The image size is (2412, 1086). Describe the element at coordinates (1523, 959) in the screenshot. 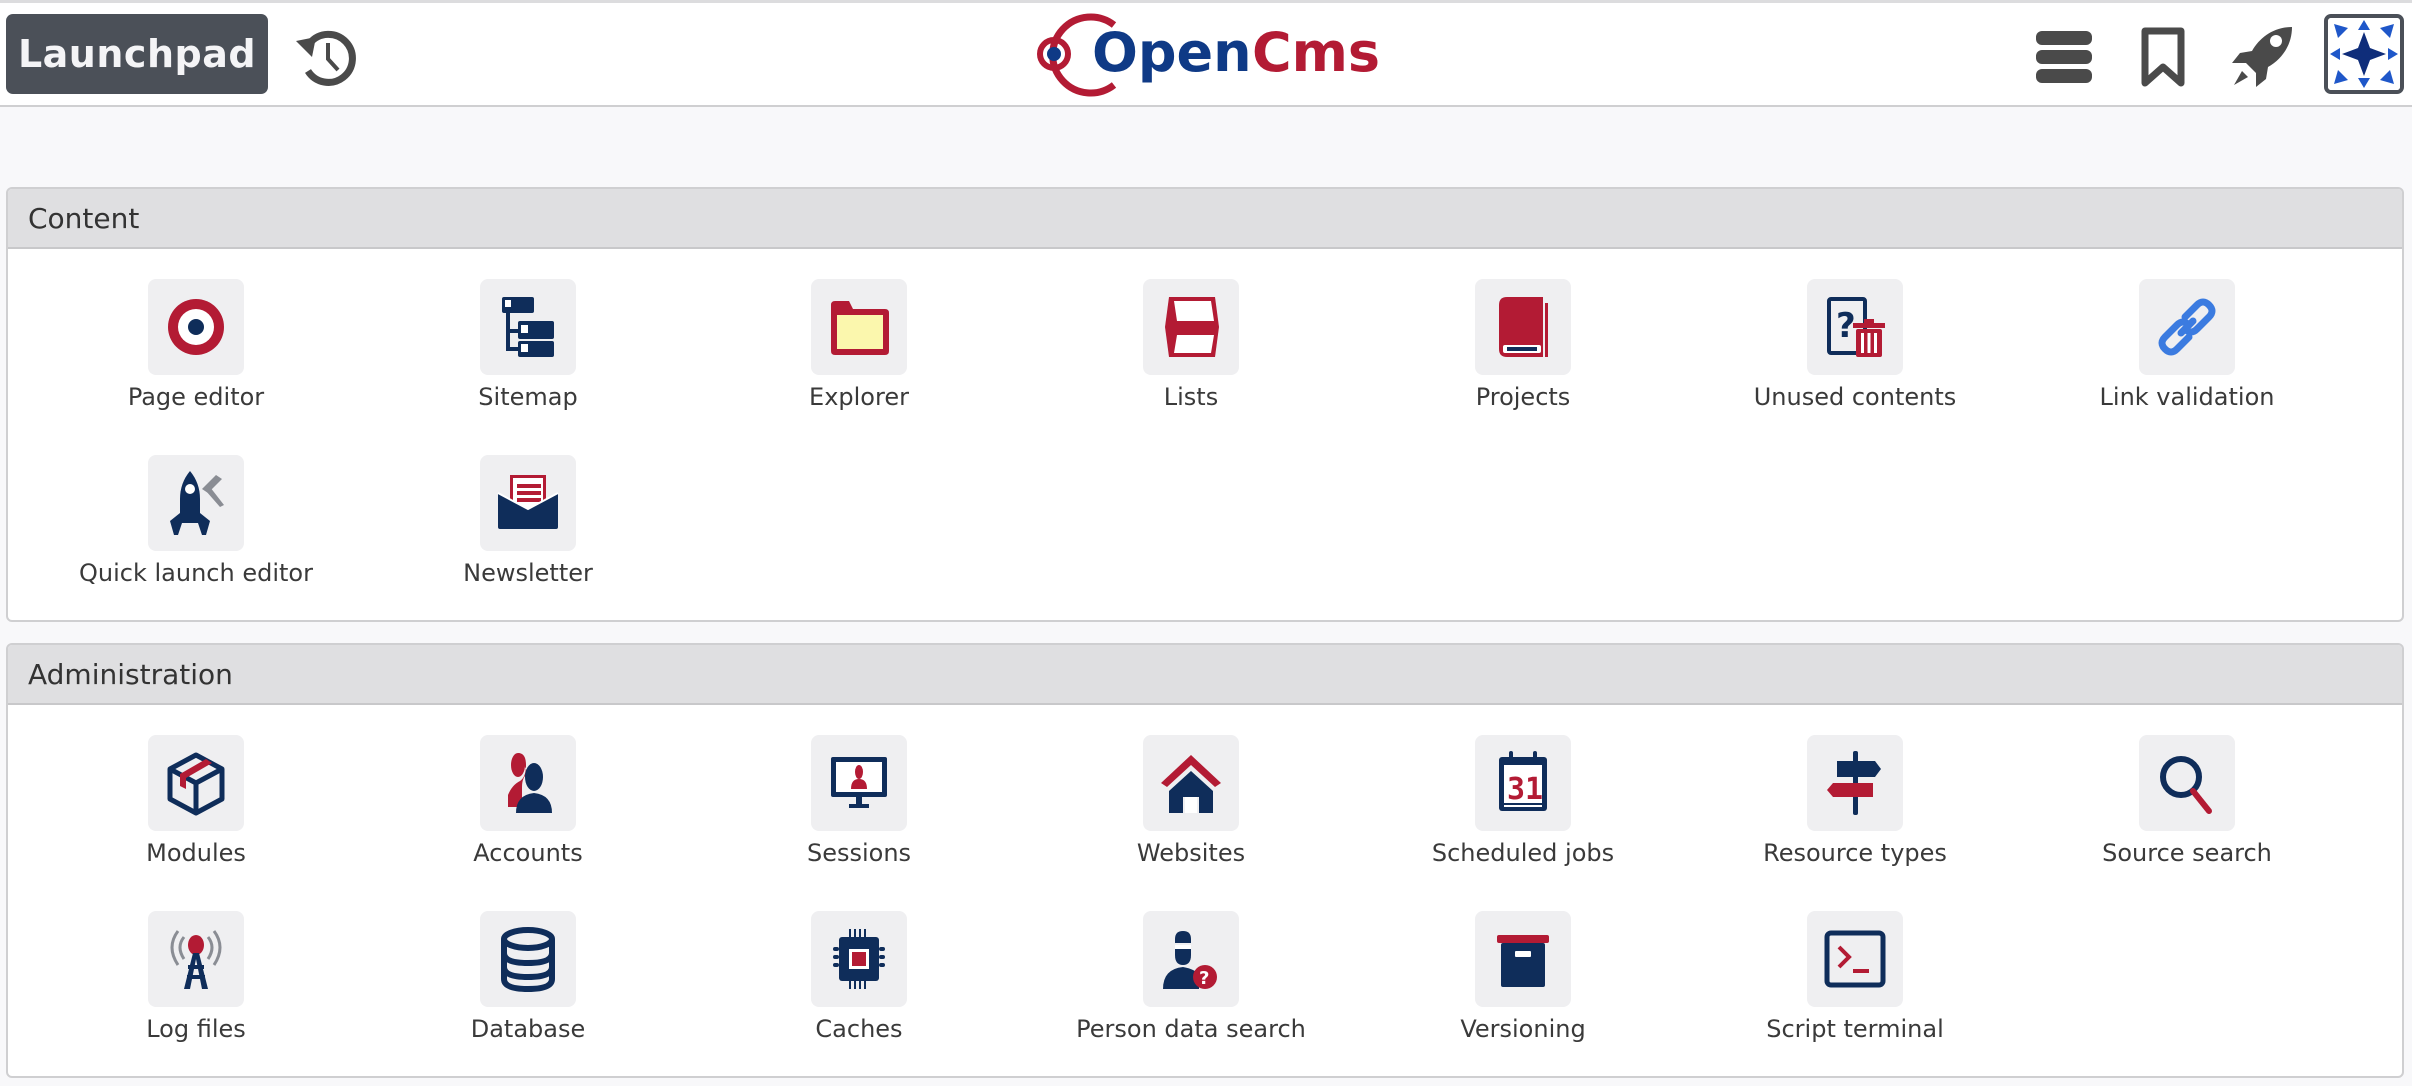

I see `archive-box-icon` at that location.